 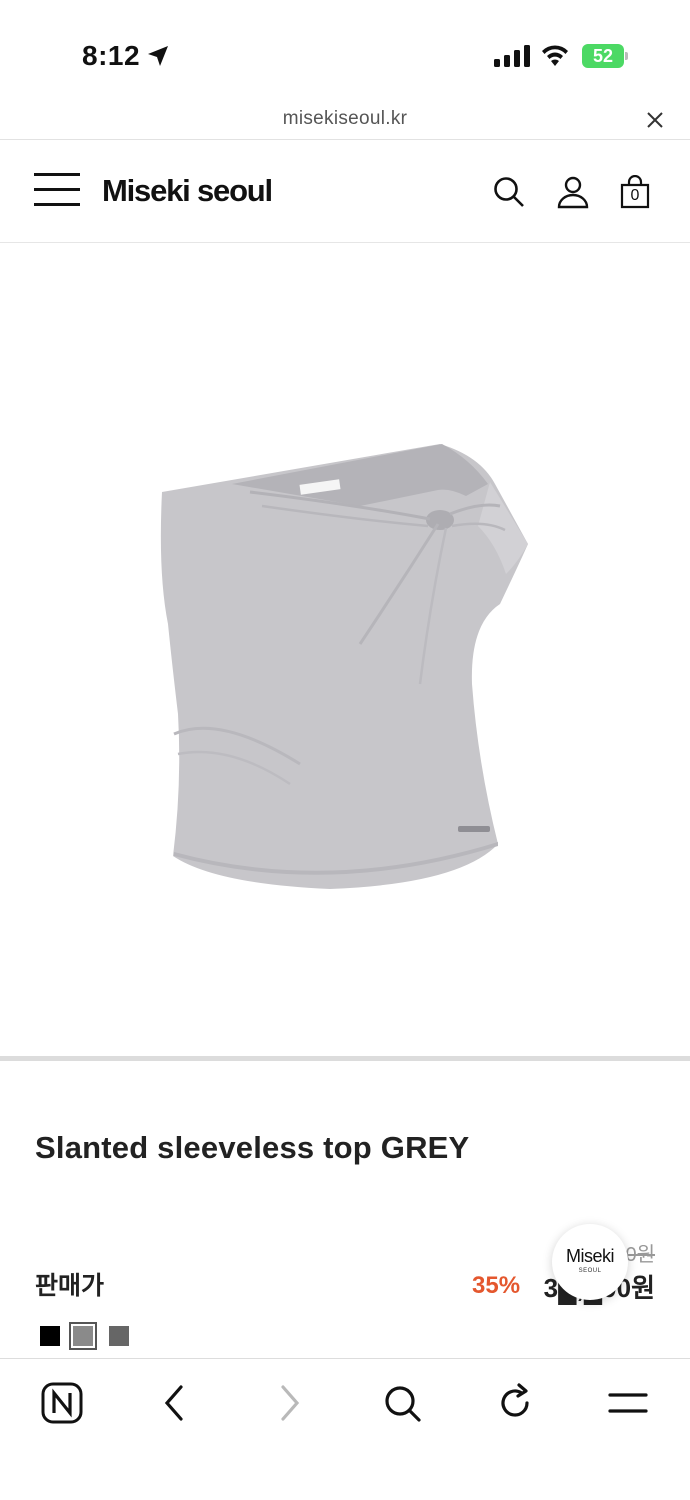 What do you see at coordinates (50, 1336) in the screenshot?
I see `swatch-black` at bounding box center [50, 1336].